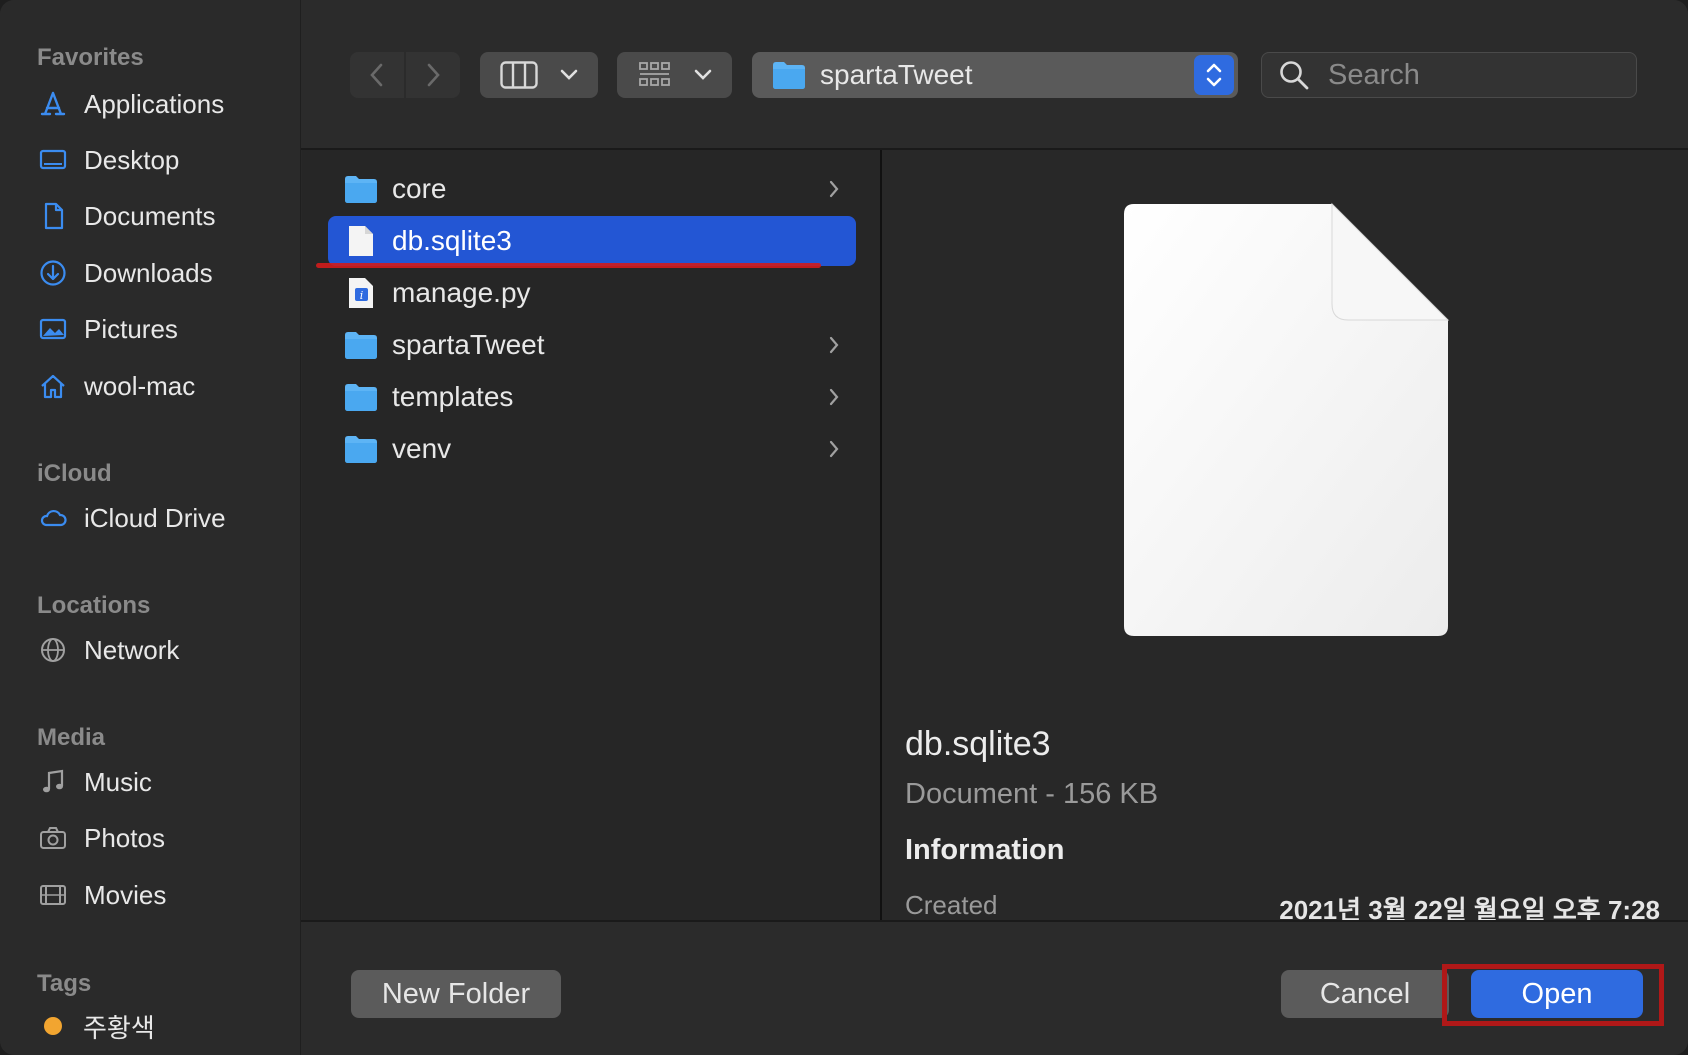 The image size is (1688, 1055). Describe the element at coordinates (362, 295) in the screenshot. I see `svg-text: i` at that location.